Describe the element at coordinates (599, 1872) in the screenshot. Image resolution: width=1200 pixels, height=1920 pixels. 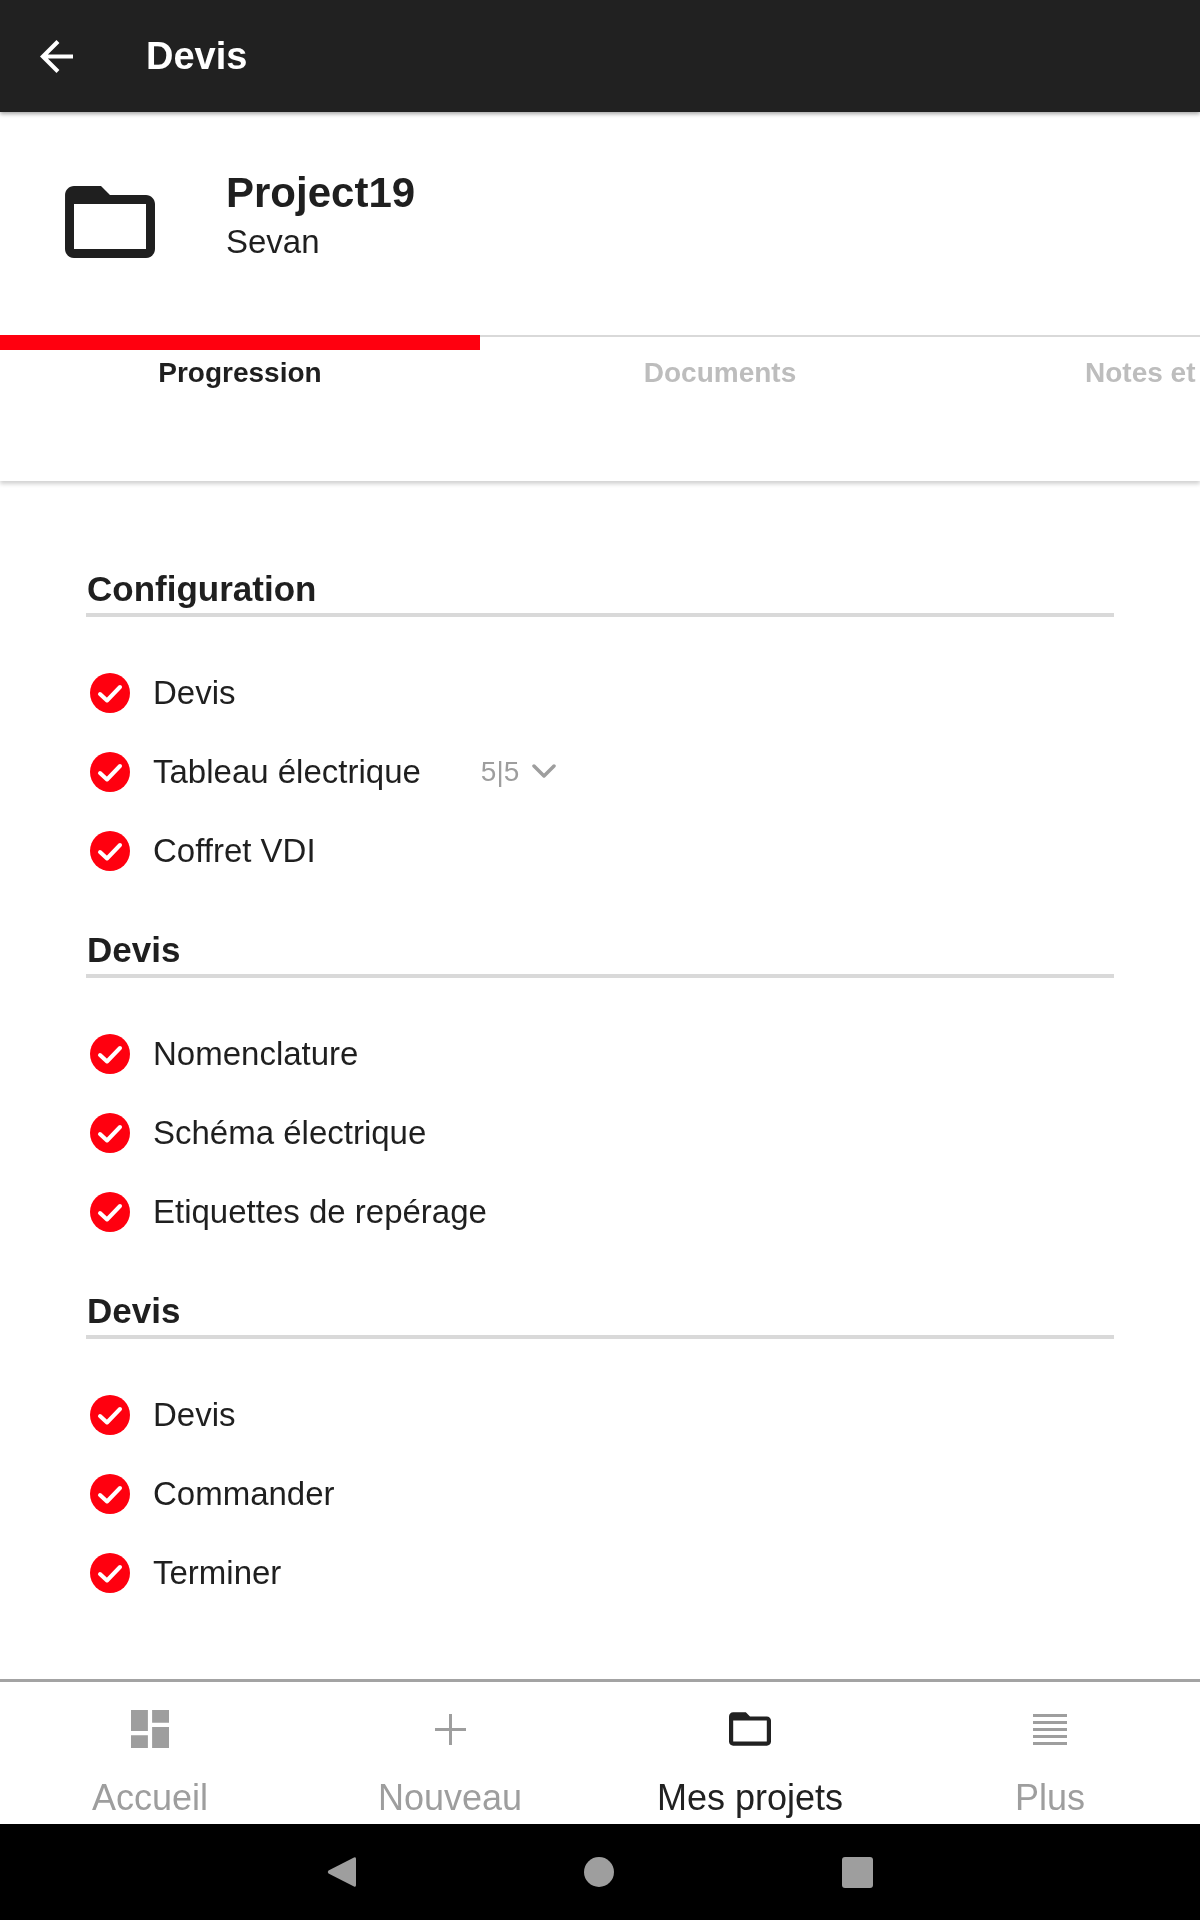
I see `home-circle-icon` at that location.